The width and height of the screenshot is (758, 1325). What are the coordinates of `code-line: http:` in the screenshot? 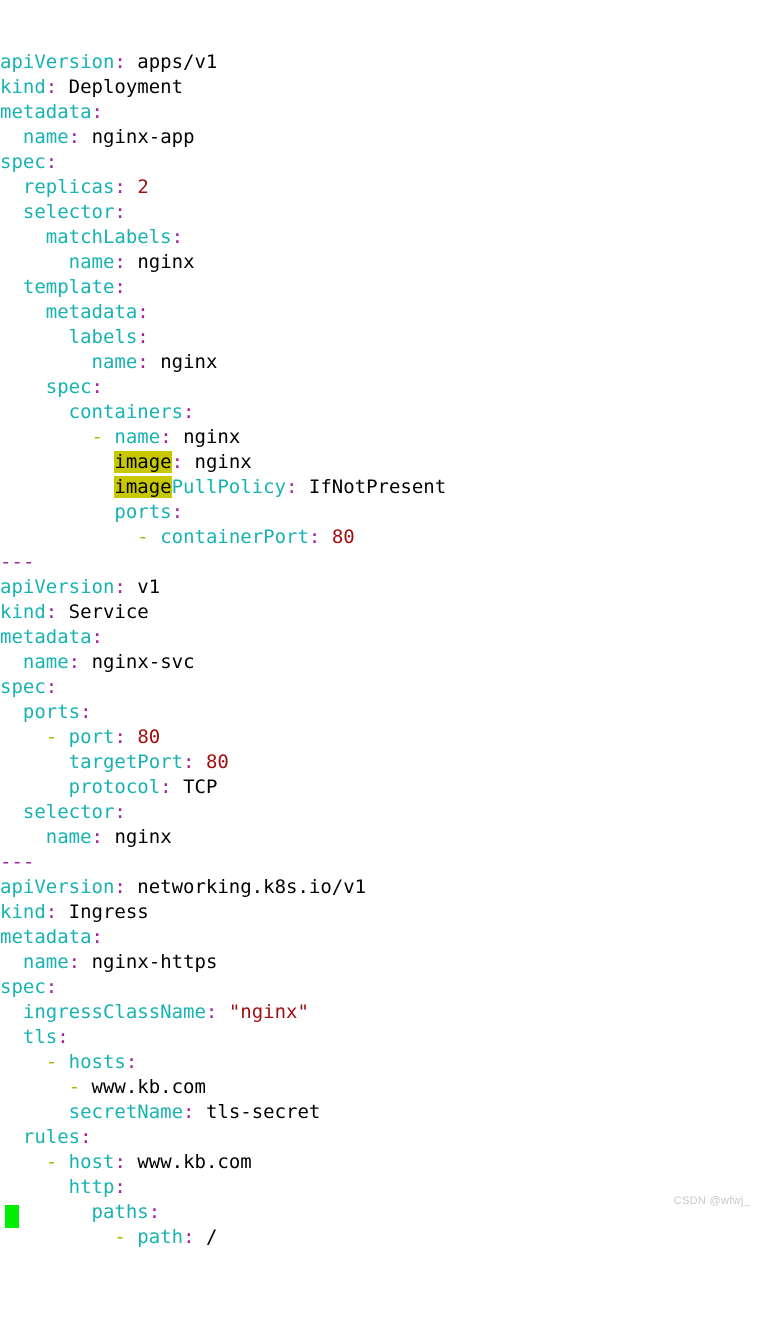 It's located at (379, 1187).